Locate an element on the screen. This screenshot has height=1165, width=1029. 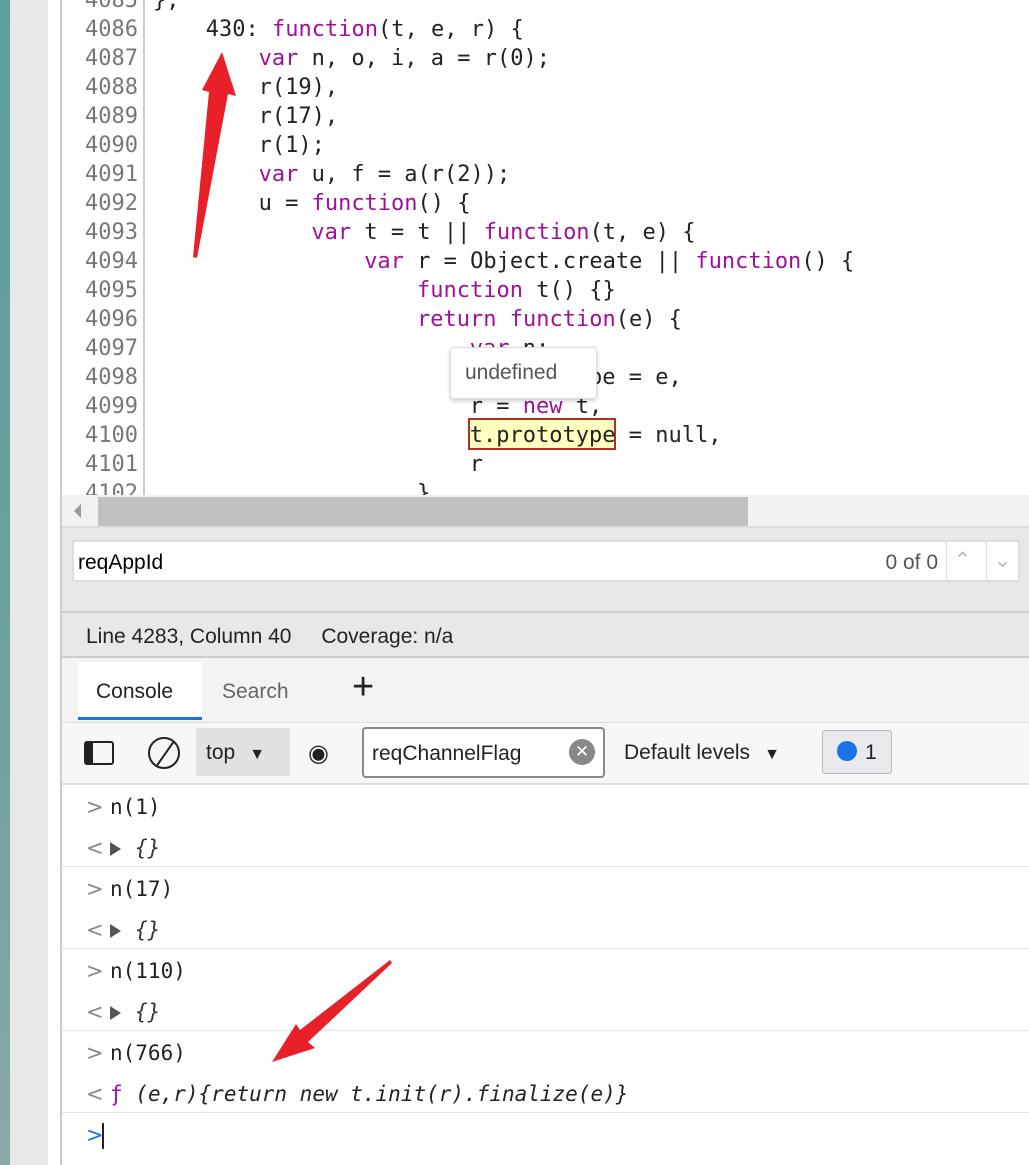
hover-tooltip: undefined is located at coordinates (523, 373).